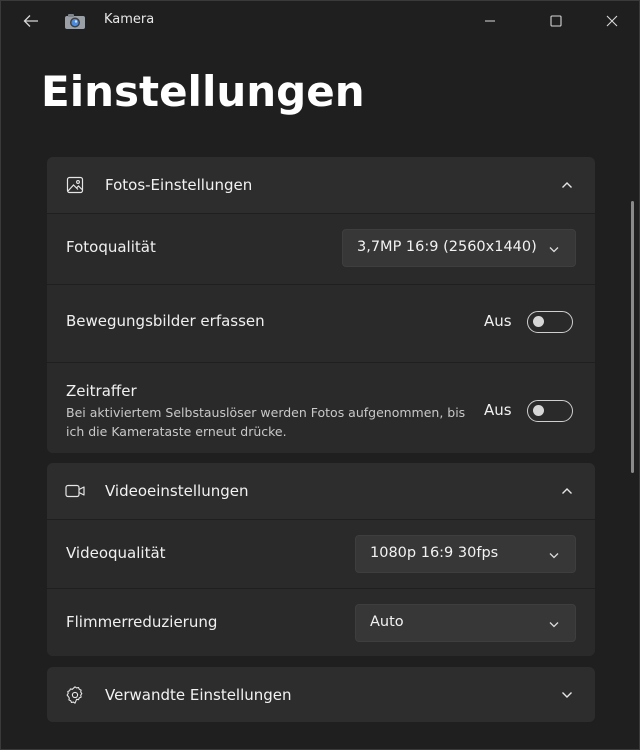 This screenshot has height=750, width=640. What do you see at coordinates (498, 410) in the screenshot?
I see `timelapse-state: Aus` at bounding box center [498, 410].